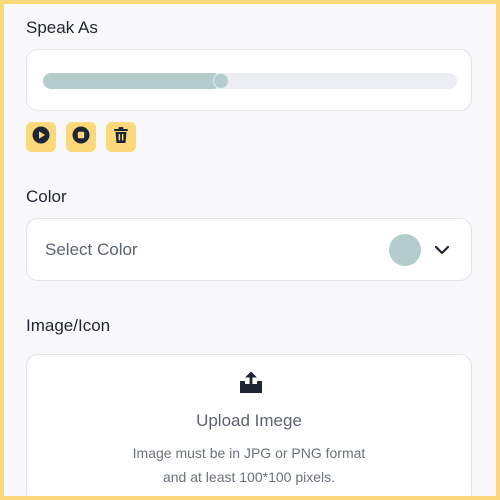 The width and height of the screenshot is (500, 500). I want to click on speak-as-label: Speak As, so click(62, 27).